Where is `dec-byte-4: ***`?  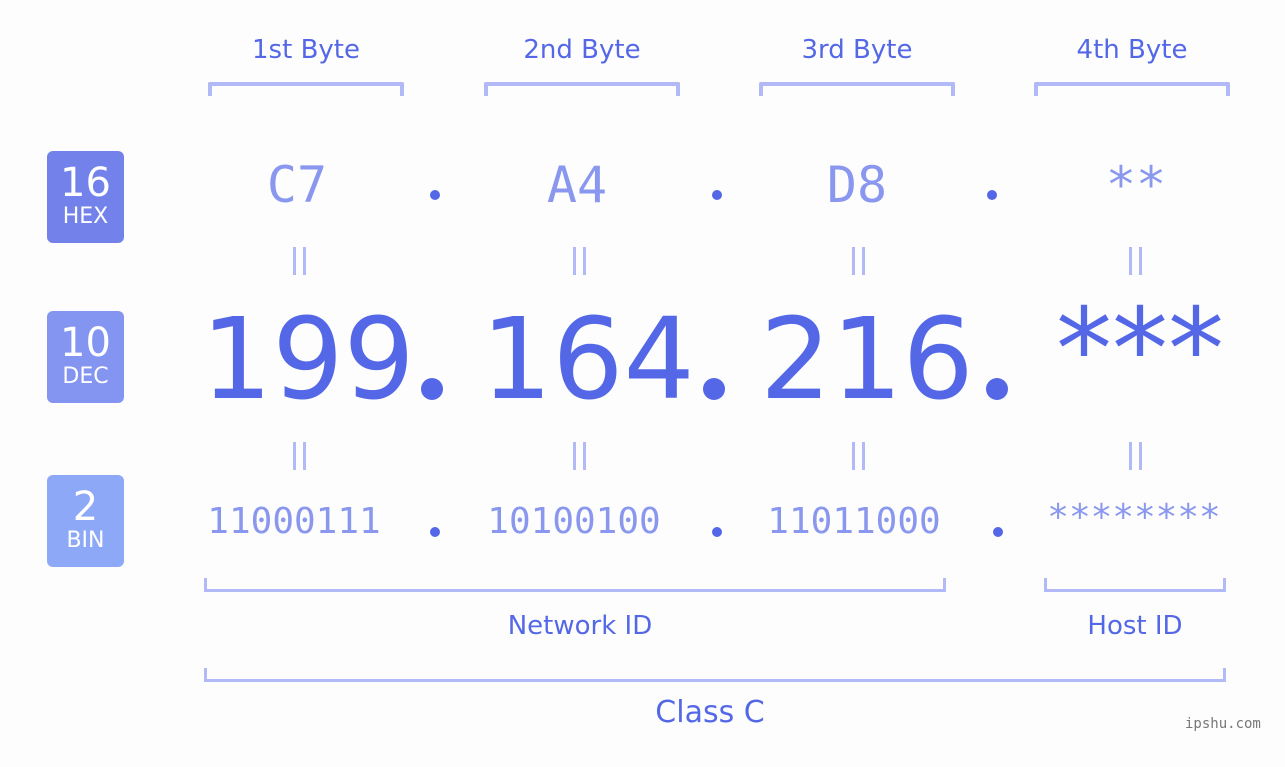
dec-byte-4: *** is located at coordinates (1140, 350).